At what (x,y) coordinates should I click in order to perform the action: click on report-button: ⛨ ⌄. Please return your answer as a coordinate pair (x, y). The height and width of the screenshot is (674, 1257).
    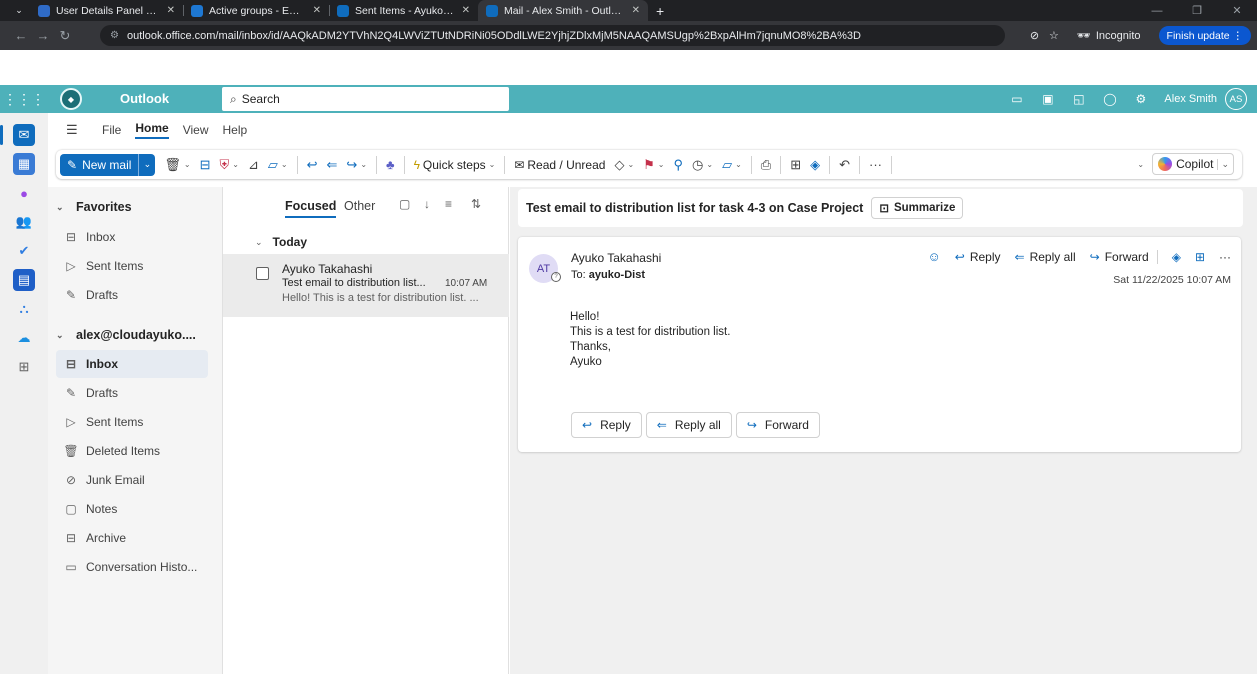
    Looking at the image, I should click on (229, 165).